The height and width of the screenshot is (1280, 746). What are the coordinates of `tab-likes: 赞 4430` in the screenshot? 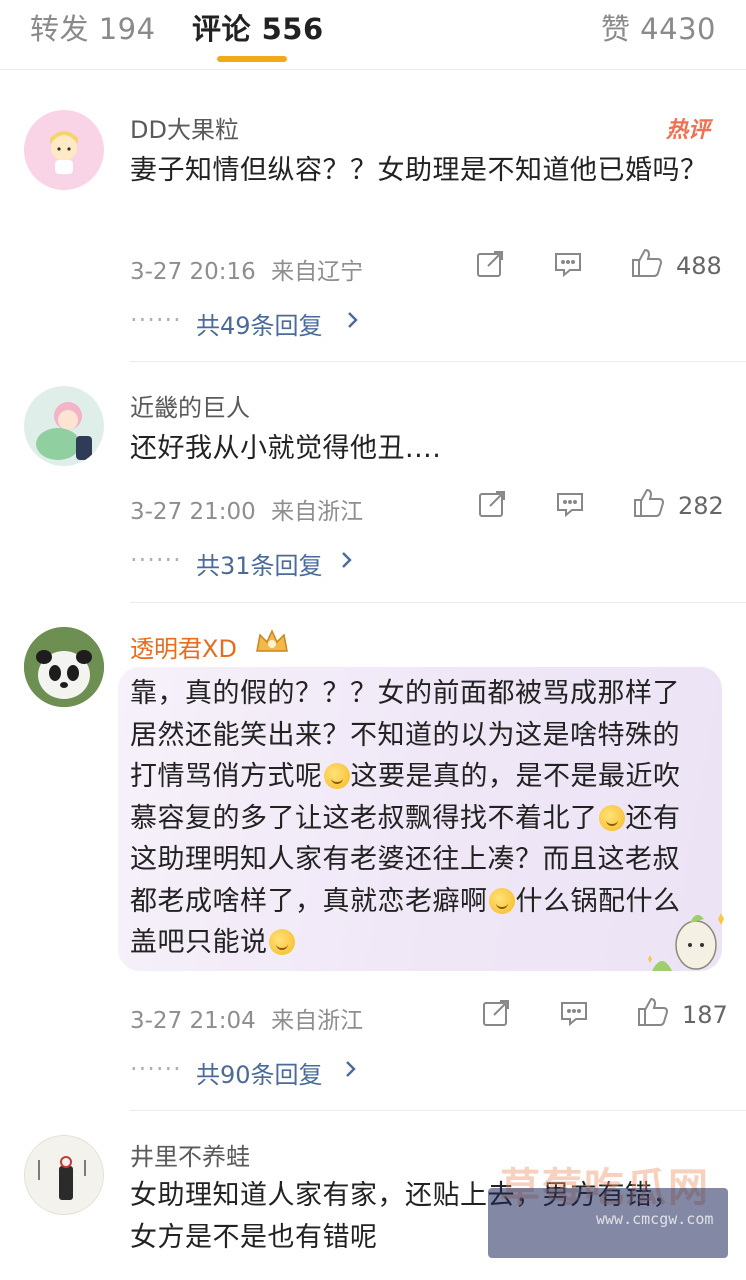 It's located at (658, 27).